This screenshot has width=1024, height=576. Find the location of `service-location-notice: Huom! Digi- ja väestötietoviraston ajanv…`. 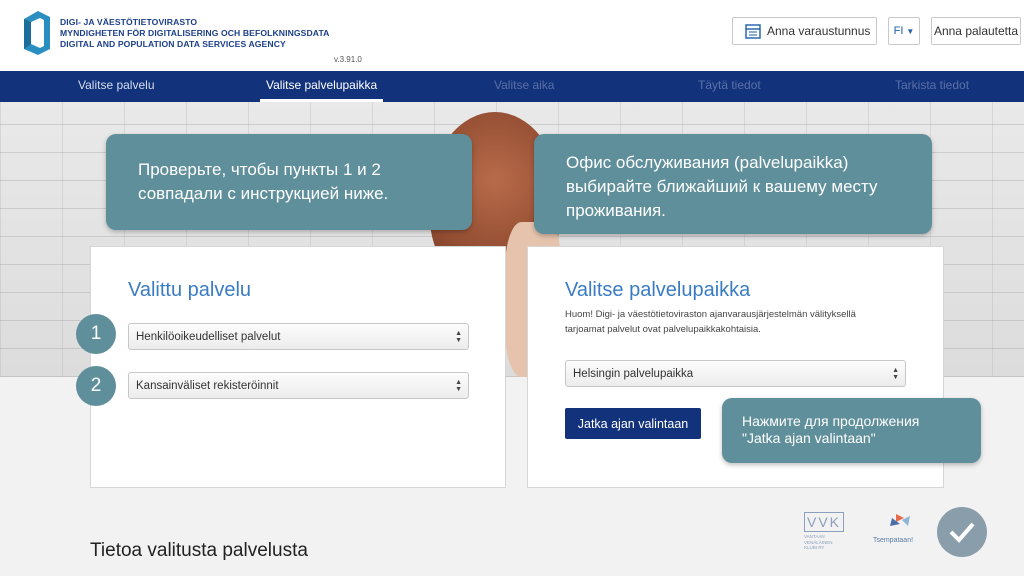

service-location-notice: Huom! Digi- ja väestötietoviraston ajanv… is located at coordinates (710, 322).